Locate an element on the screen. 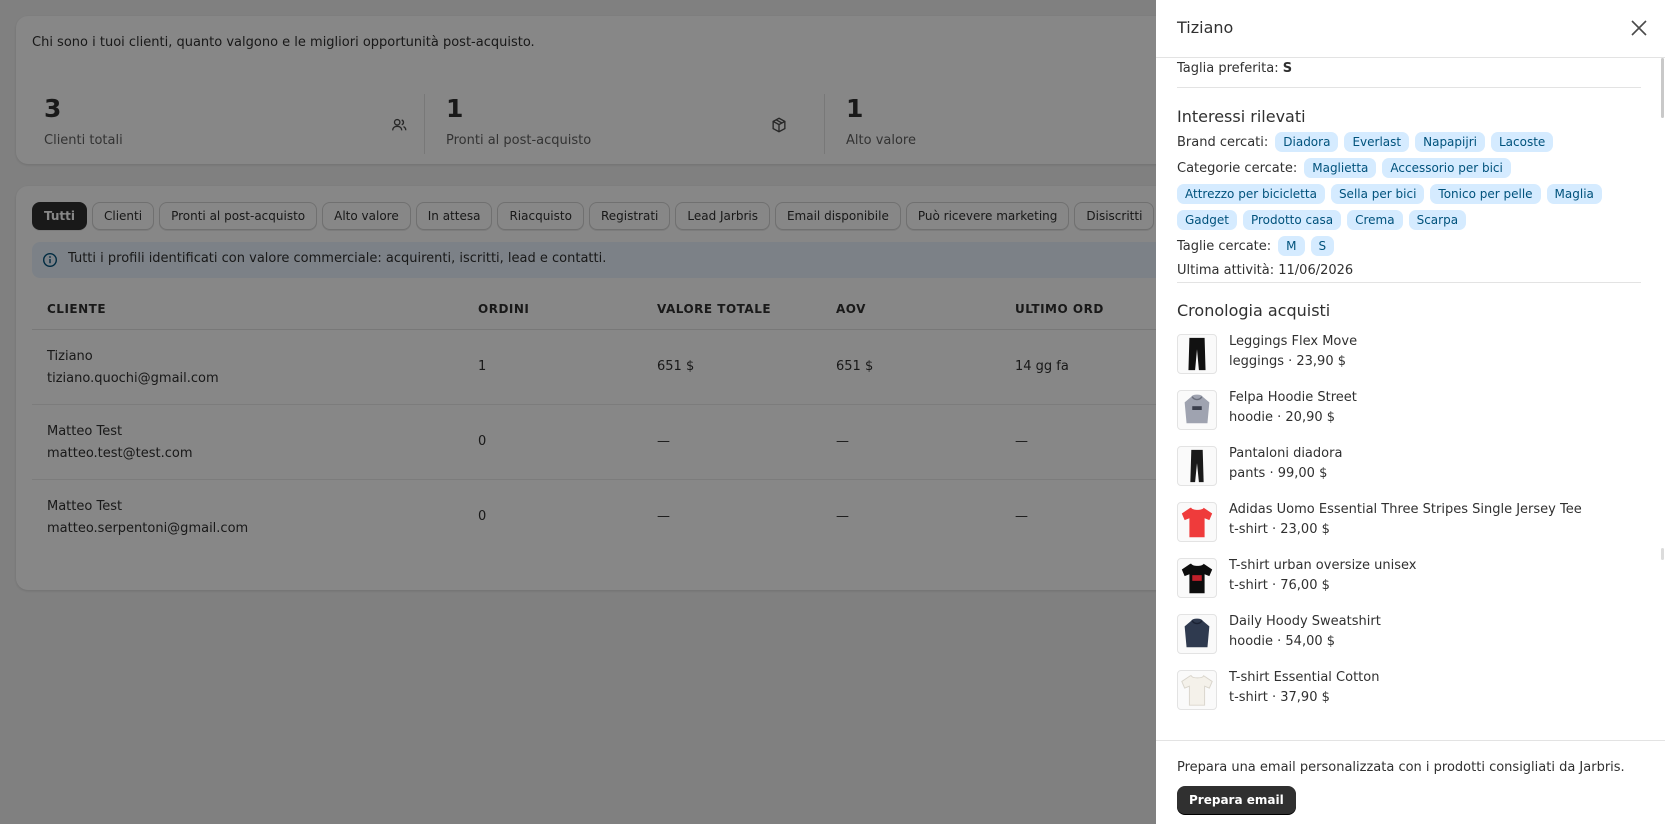 The image size is (1665, 824). sizes-row: Taglie cercate: M S is located at coordinates (1258, 246).